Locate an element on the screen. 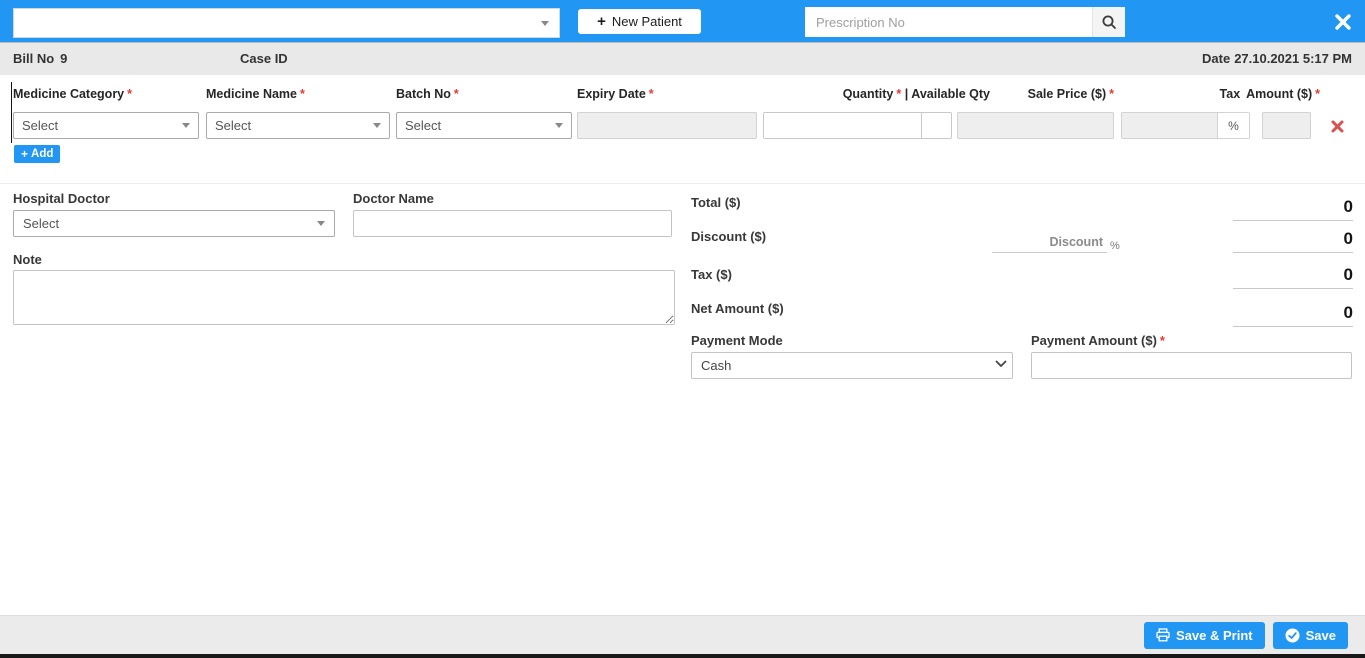 This screenshot has width=1365, height=658. save-print-label: Save & Print is located at coordinates (1214, 635).